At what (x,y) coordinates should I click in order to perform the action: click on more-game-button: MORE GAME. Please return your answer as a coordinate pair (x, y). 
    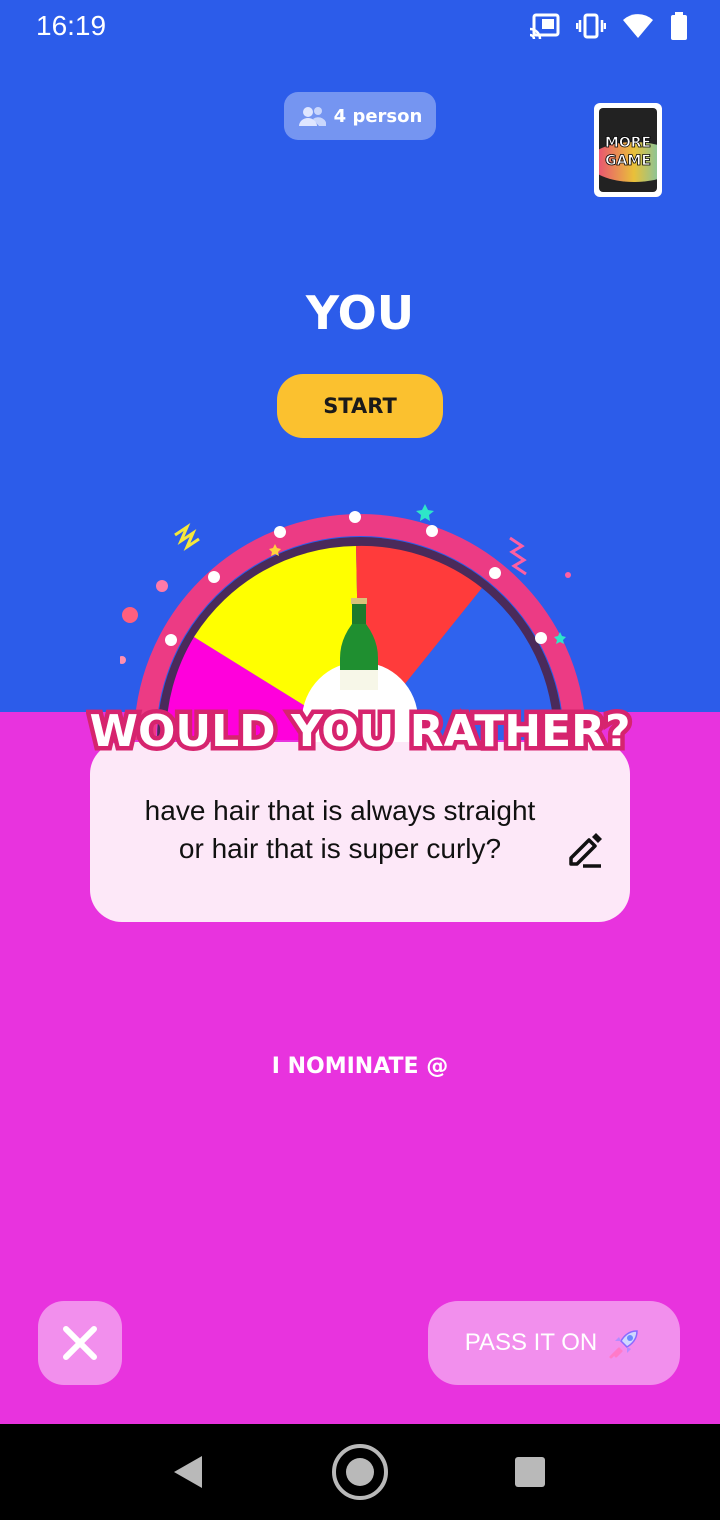
    Looking at the image, I should click on (628, 150).